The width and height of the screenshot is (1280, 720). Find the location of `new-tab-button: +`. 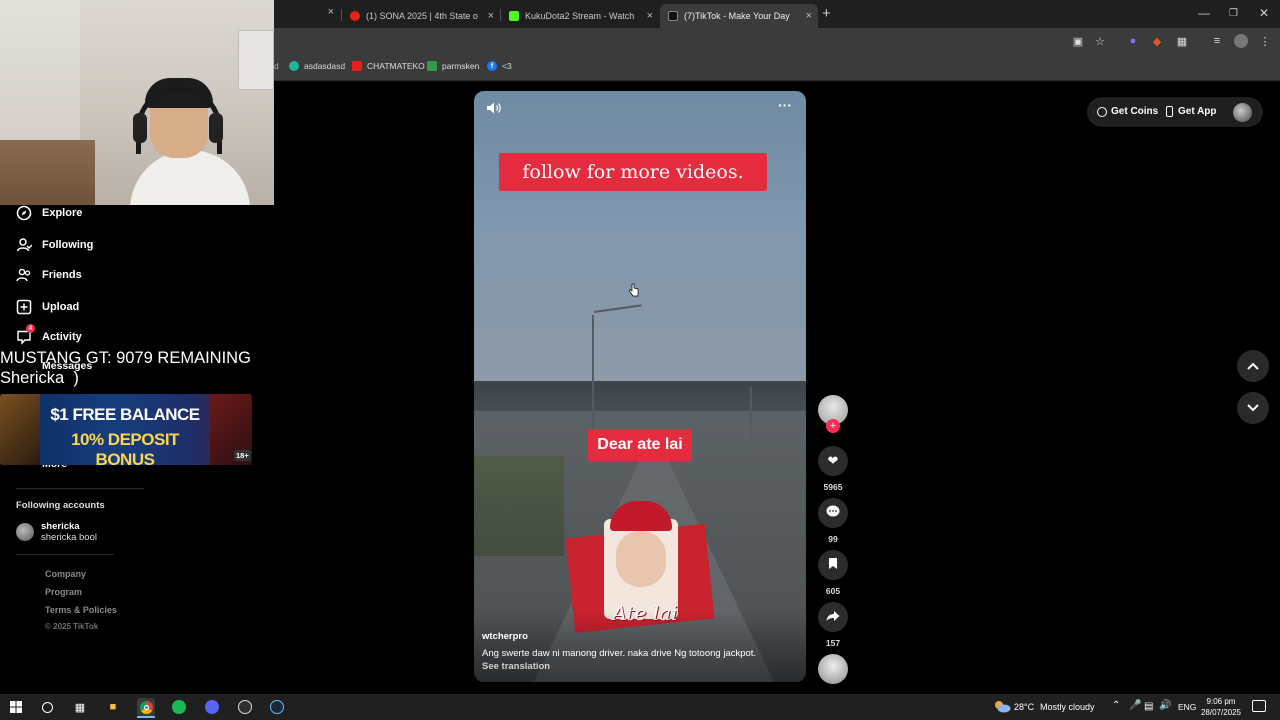

new-tab-button: + is located at coordinates (826, 13).